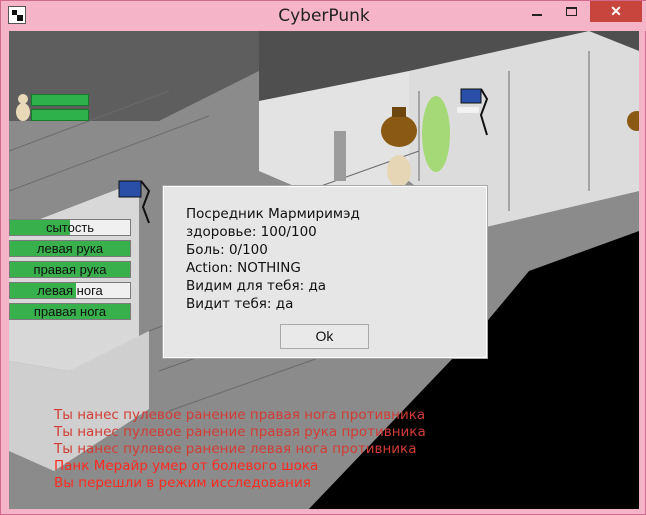 Image resolution: width=646 pixels, height=515 pixels. Describe the element at coordinates (256, 286) in the screenshot. I see `npc-visible: Видим для тебя: да` at that location.